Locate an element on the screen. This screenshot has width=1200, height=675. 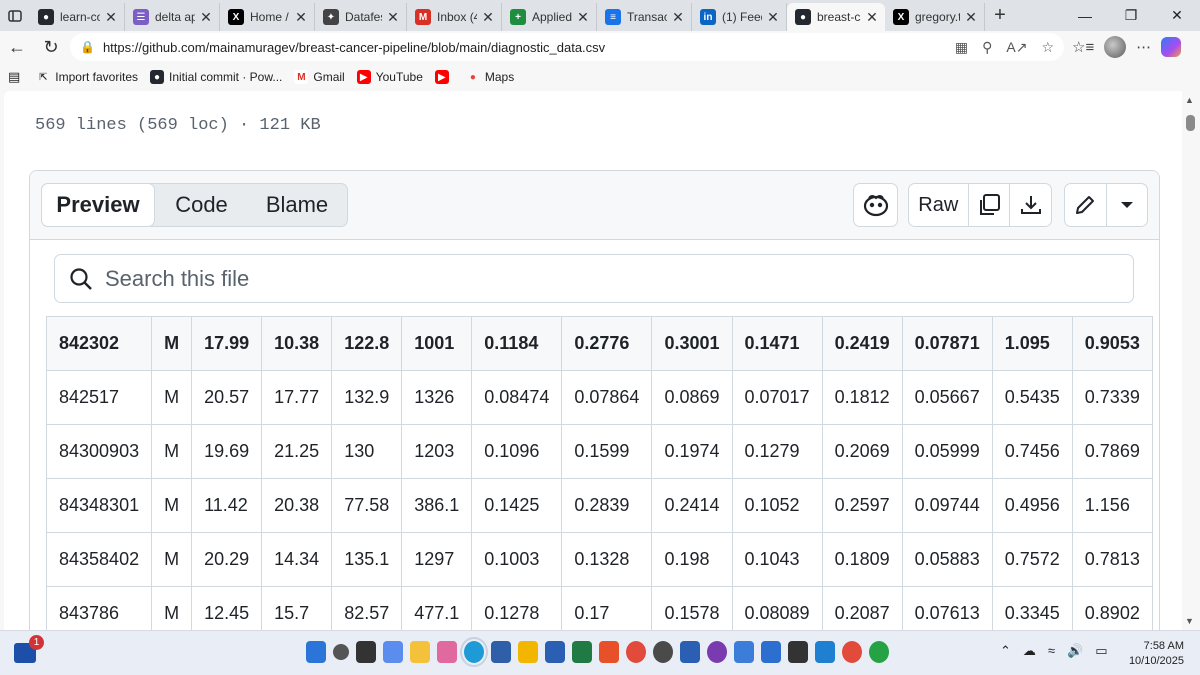
start-icon is located at coordinates (316, 652).